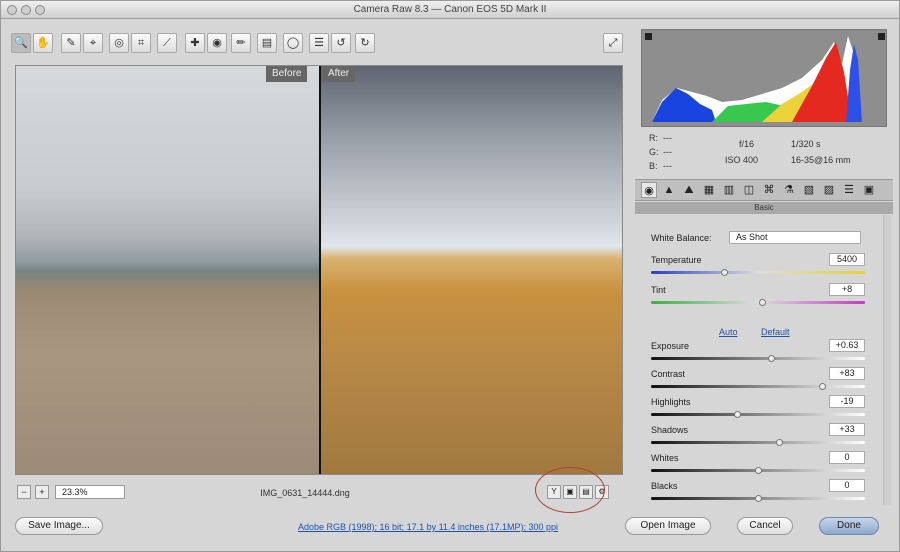 This screenshot has height=552, width=900. I want to click on shadows-slider-track, so click(758, 442).